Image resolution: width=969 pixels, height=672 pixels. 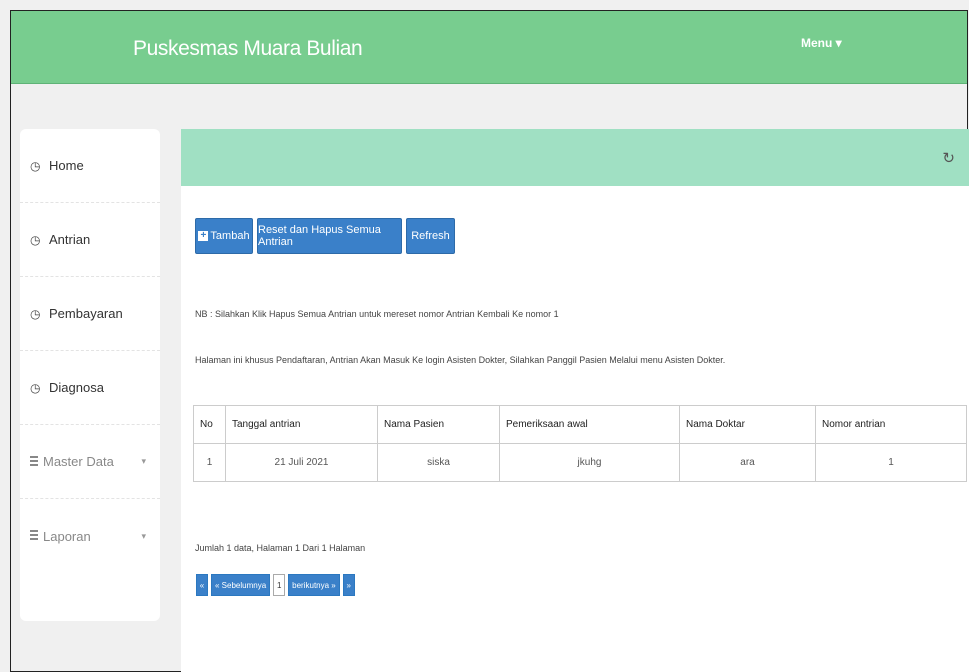 I want to click on sidebar-item-home: ◷ Home, so click(x=90, y=166).